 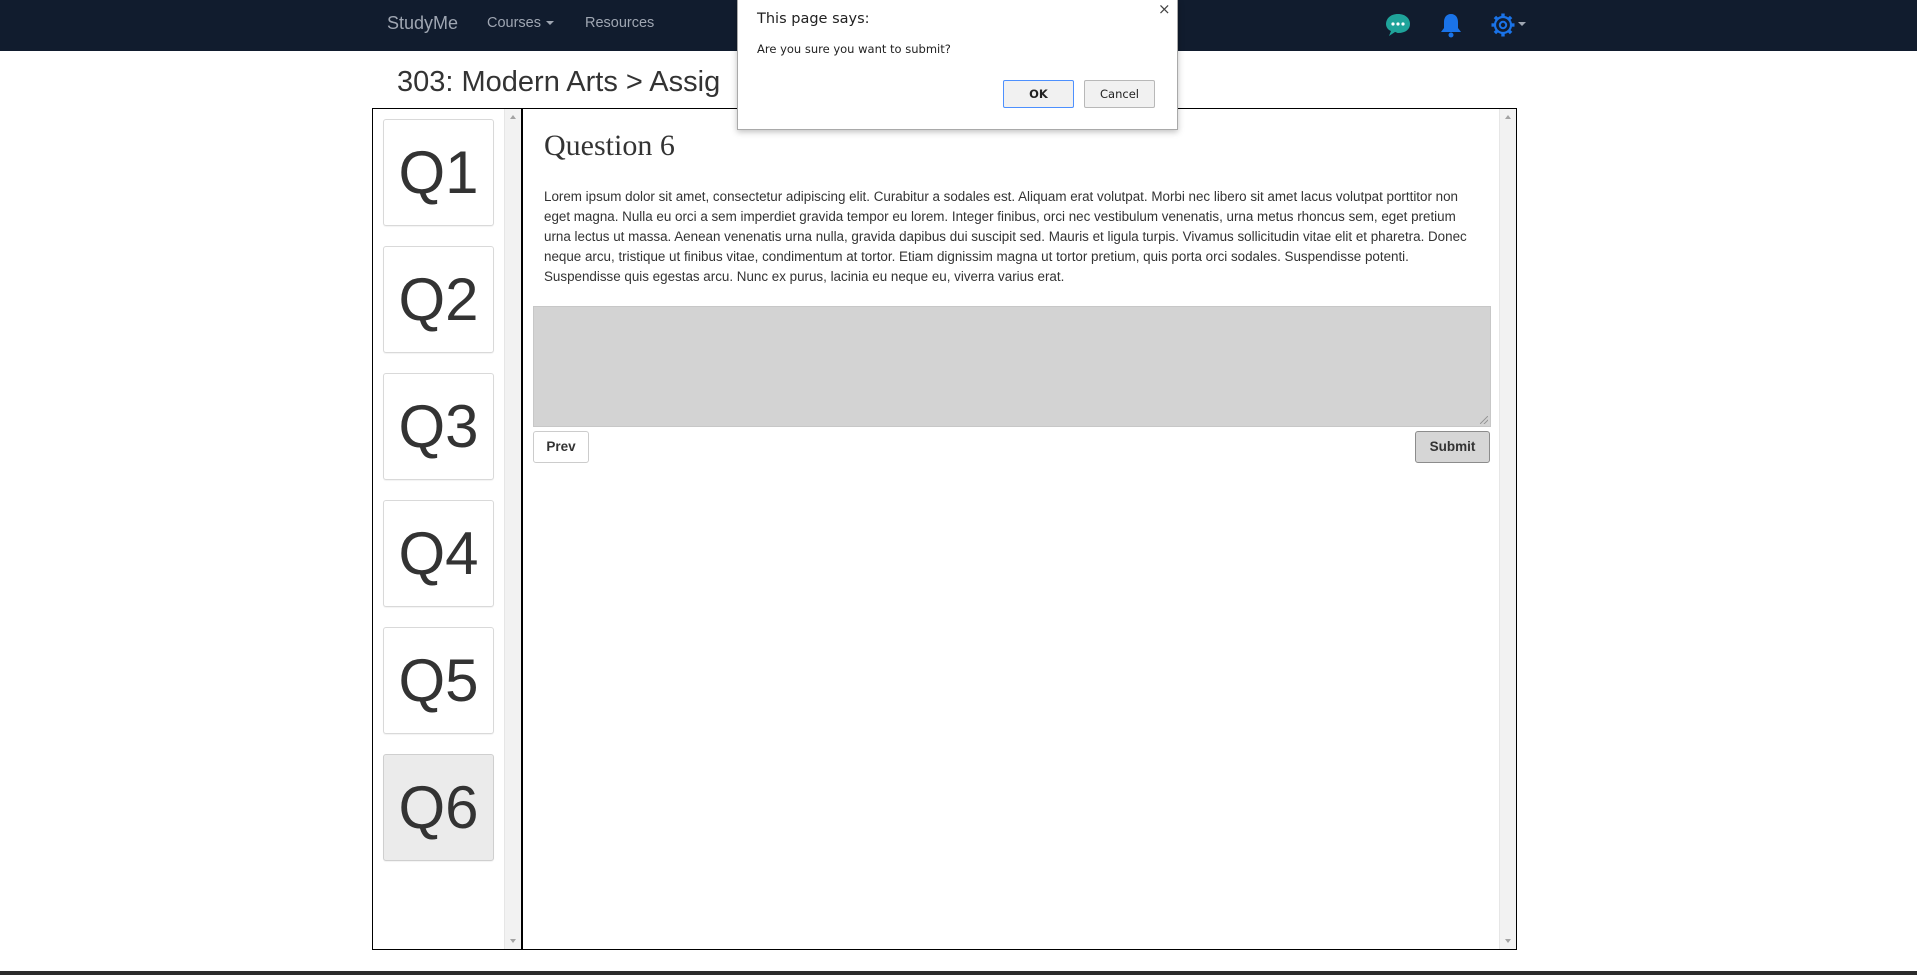 I want to click on submit-button: Submit, so click(x=1452, y=447).